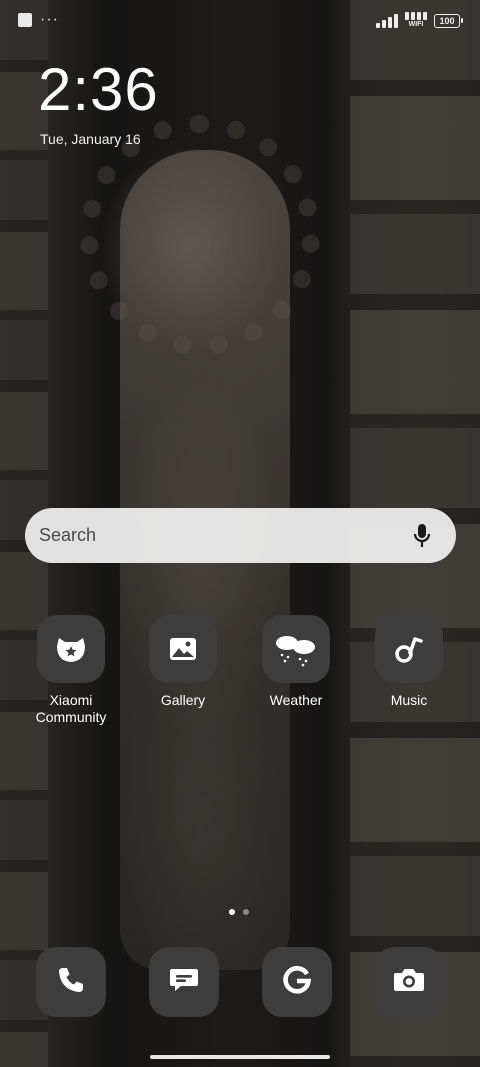  I want to click on app-music: Music, so click(409, 662).